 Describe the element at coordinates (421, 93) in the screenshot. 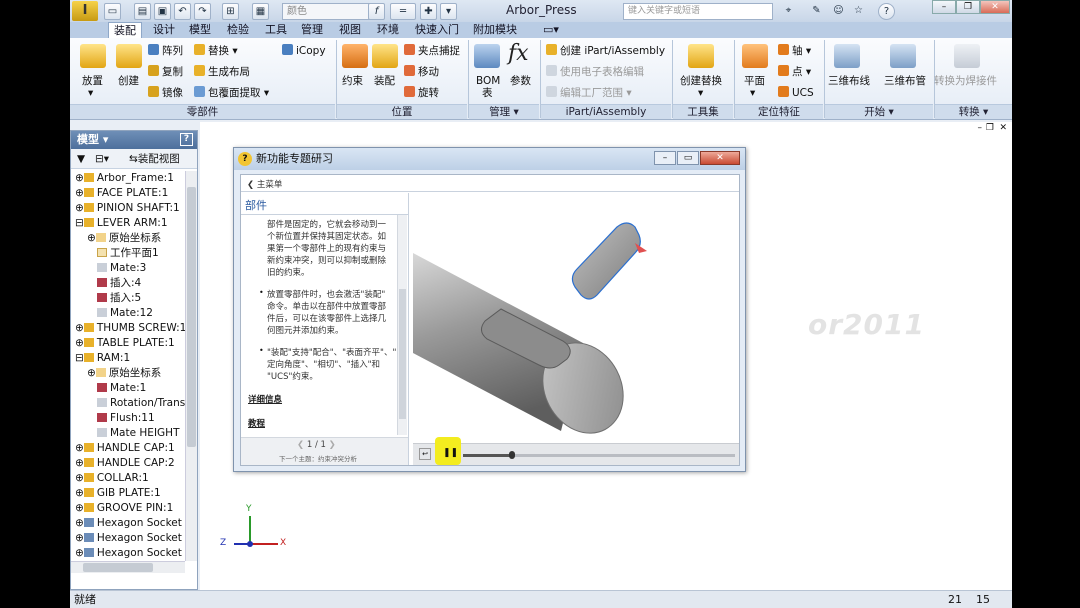

I see `rotate-button: 旋转` at that location.